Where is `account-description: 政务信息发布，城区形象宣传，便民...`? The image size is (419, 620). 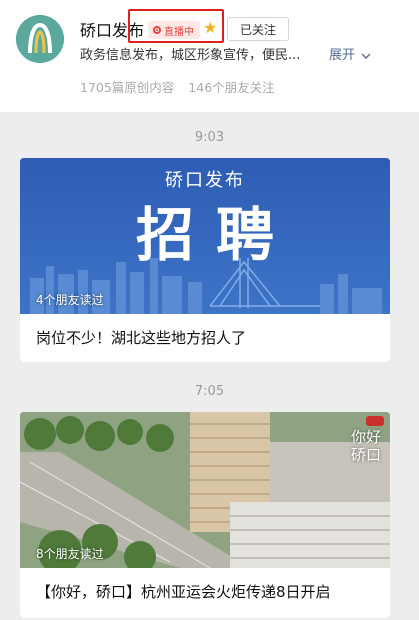 account-description: 政务信息发布，城区形象宣传，便民... is located at coordinates (190, 55).